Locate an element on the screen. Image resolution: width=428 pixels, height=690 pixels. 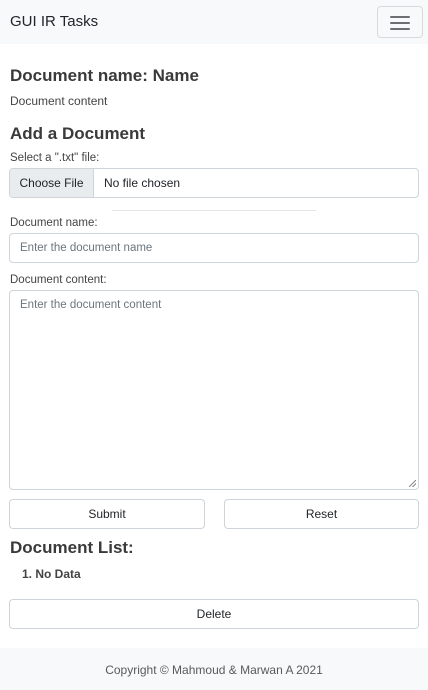
document-list-heading: Document List: is located at coordinates (72, 547).